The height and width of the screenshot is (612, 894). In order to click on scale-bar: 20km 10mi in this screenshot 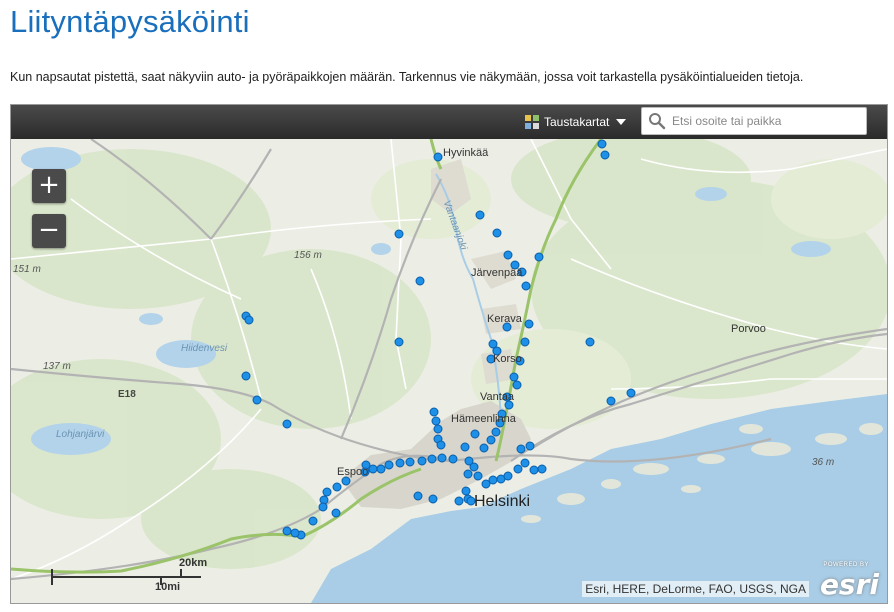, I will do `click(131, 575)`.